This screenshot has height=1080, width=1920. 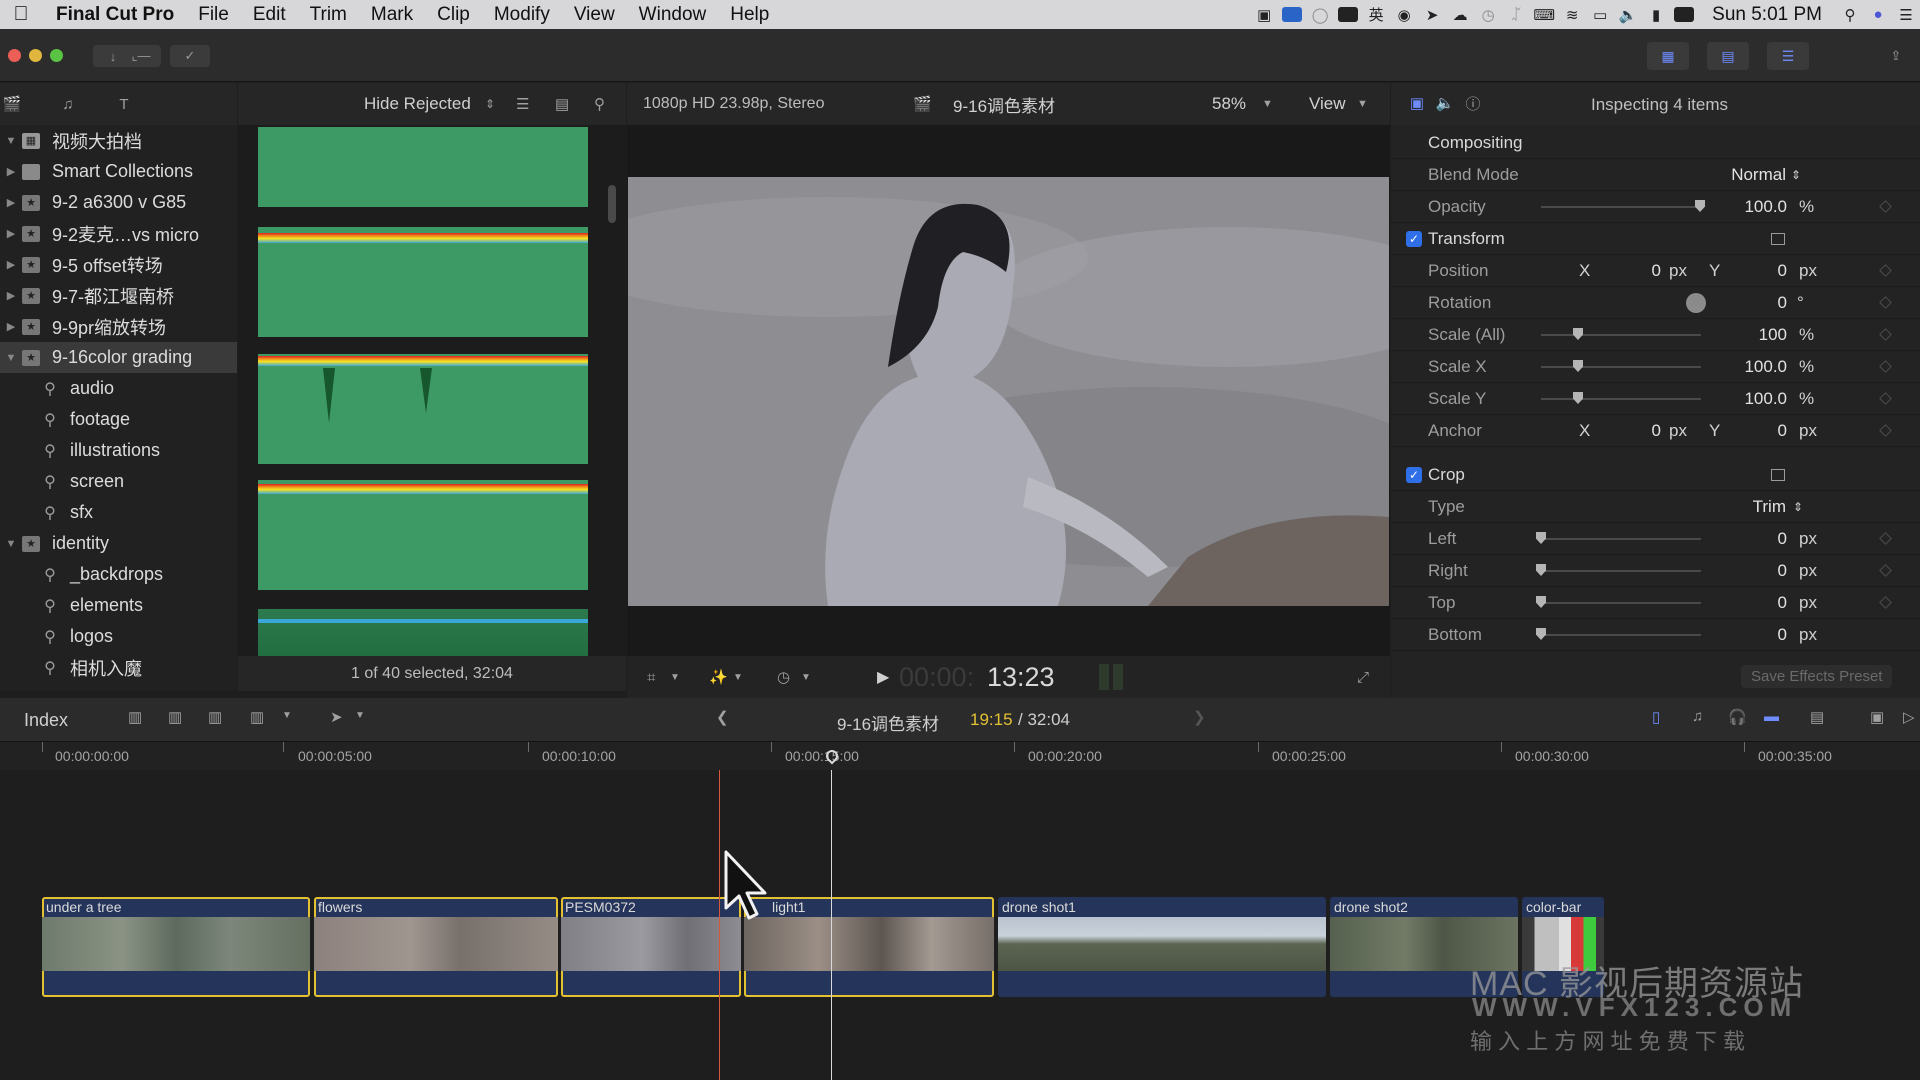 What do you see at coordinates (1488, 14) in the screenshot?
I see `time-machine-icon: ◷` at bounding box center [1488, 14].